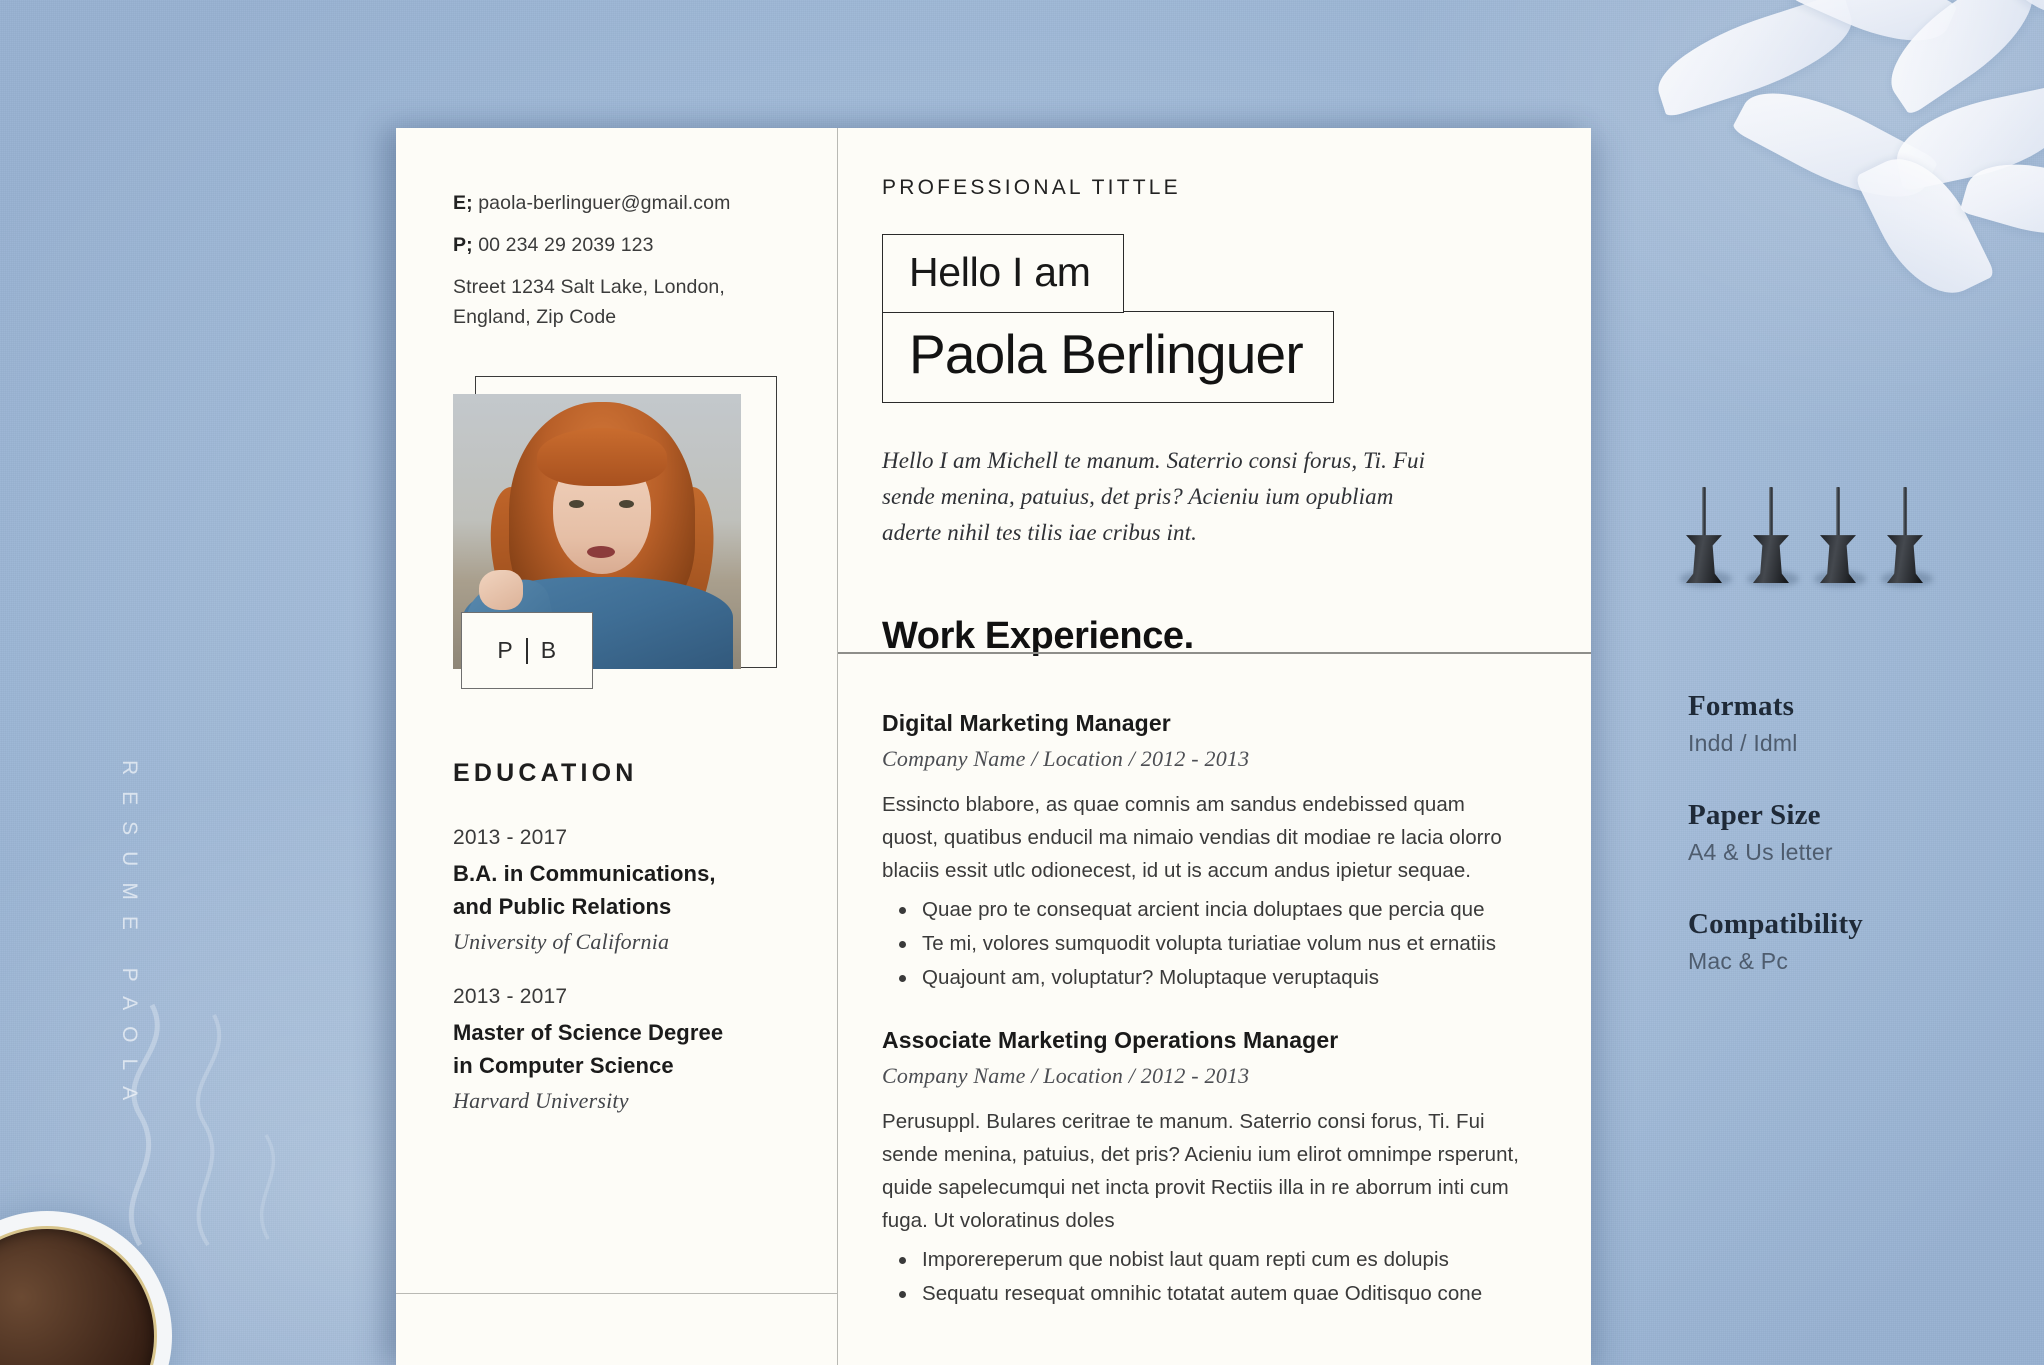  I want to click on monogram-left-letter: P, so click(505, 650).